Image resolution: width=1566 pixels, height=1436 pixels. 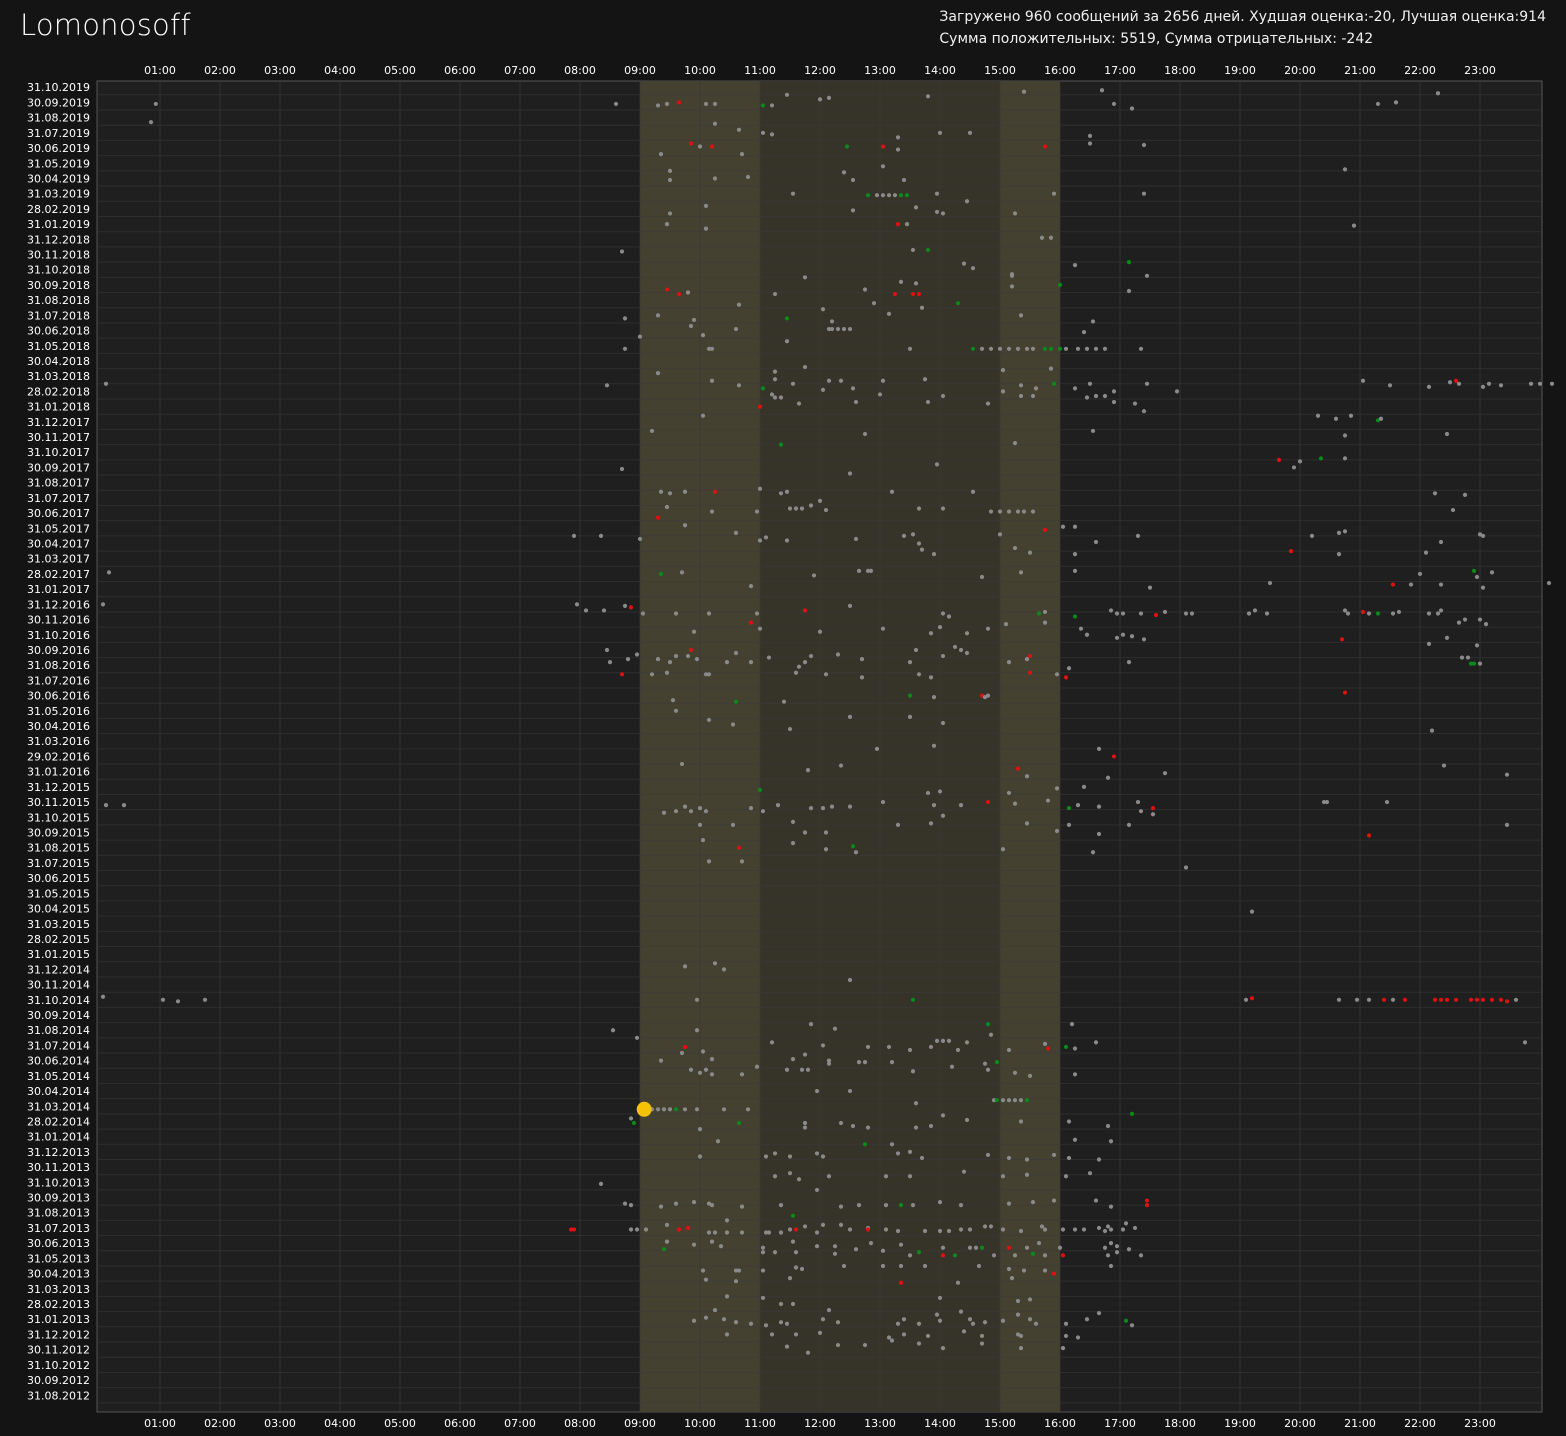 I want to click on y-tick-label: 31.07.2017, so click(x=58, y=498).